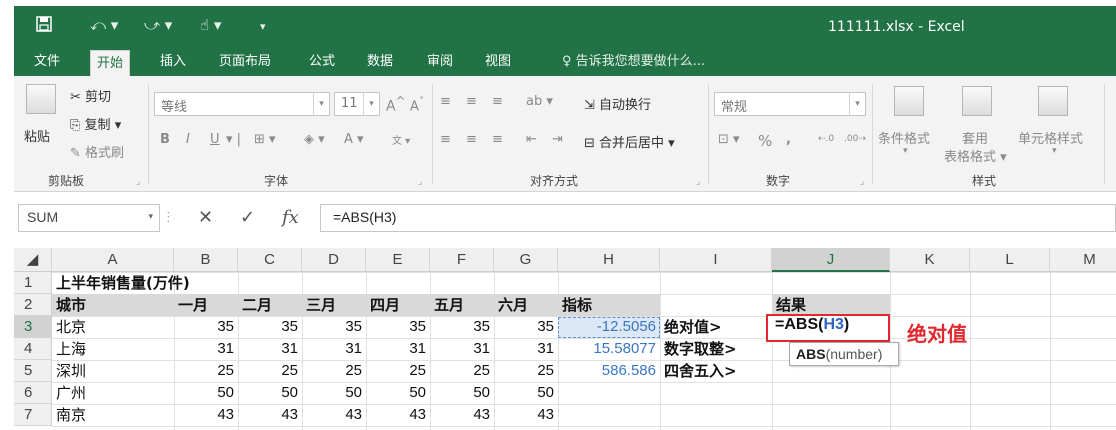 The height and width of the screenshot is (430, 1116). I want to click on format-table-button-line1: 套用, so click(975, 137).